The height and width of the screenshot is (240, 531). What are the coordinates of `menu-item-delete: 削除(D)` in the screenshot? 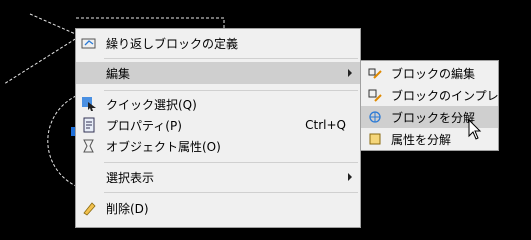 It's located at (218, 208).